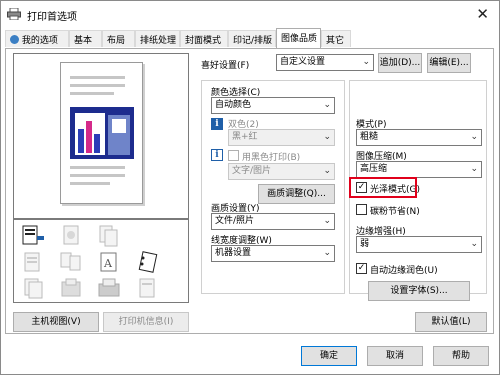 Image resolution: width=500 pixels, height=375 pixels. Describe the element at coordinates (335, 41) in the screenshot. I see `tab-label: 其它` at that location.